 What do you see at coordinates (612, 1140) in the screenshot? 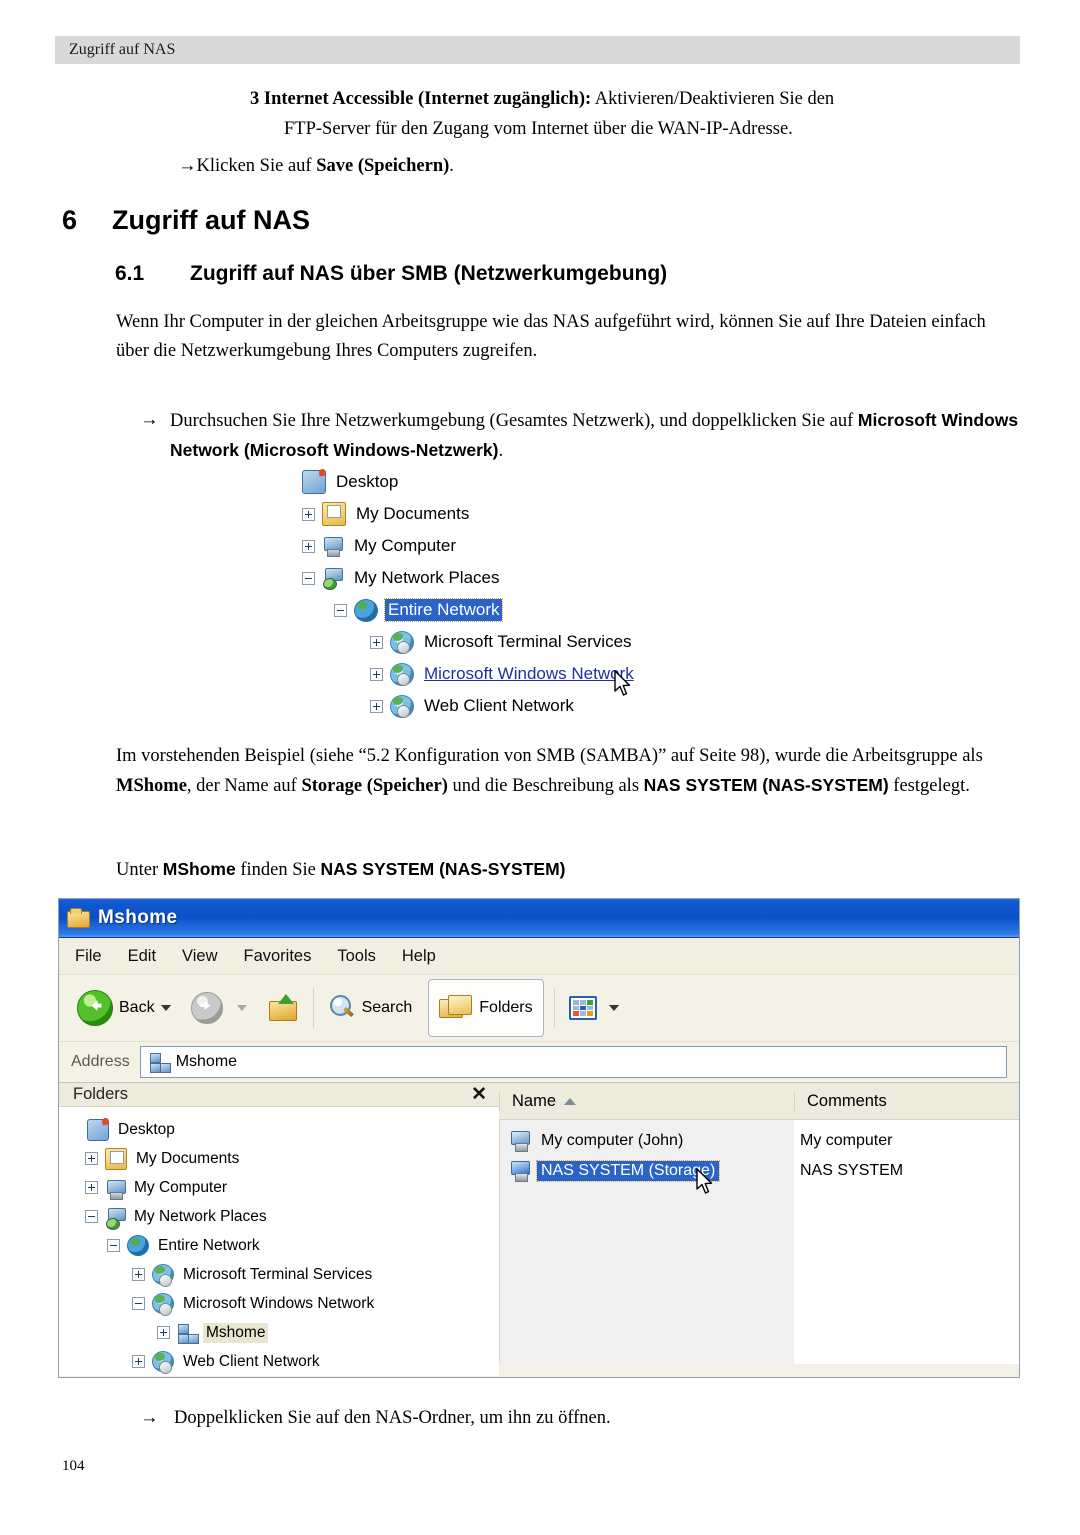
I see `list-item-name: My computer (John)` at bounding box center [612, 1140].